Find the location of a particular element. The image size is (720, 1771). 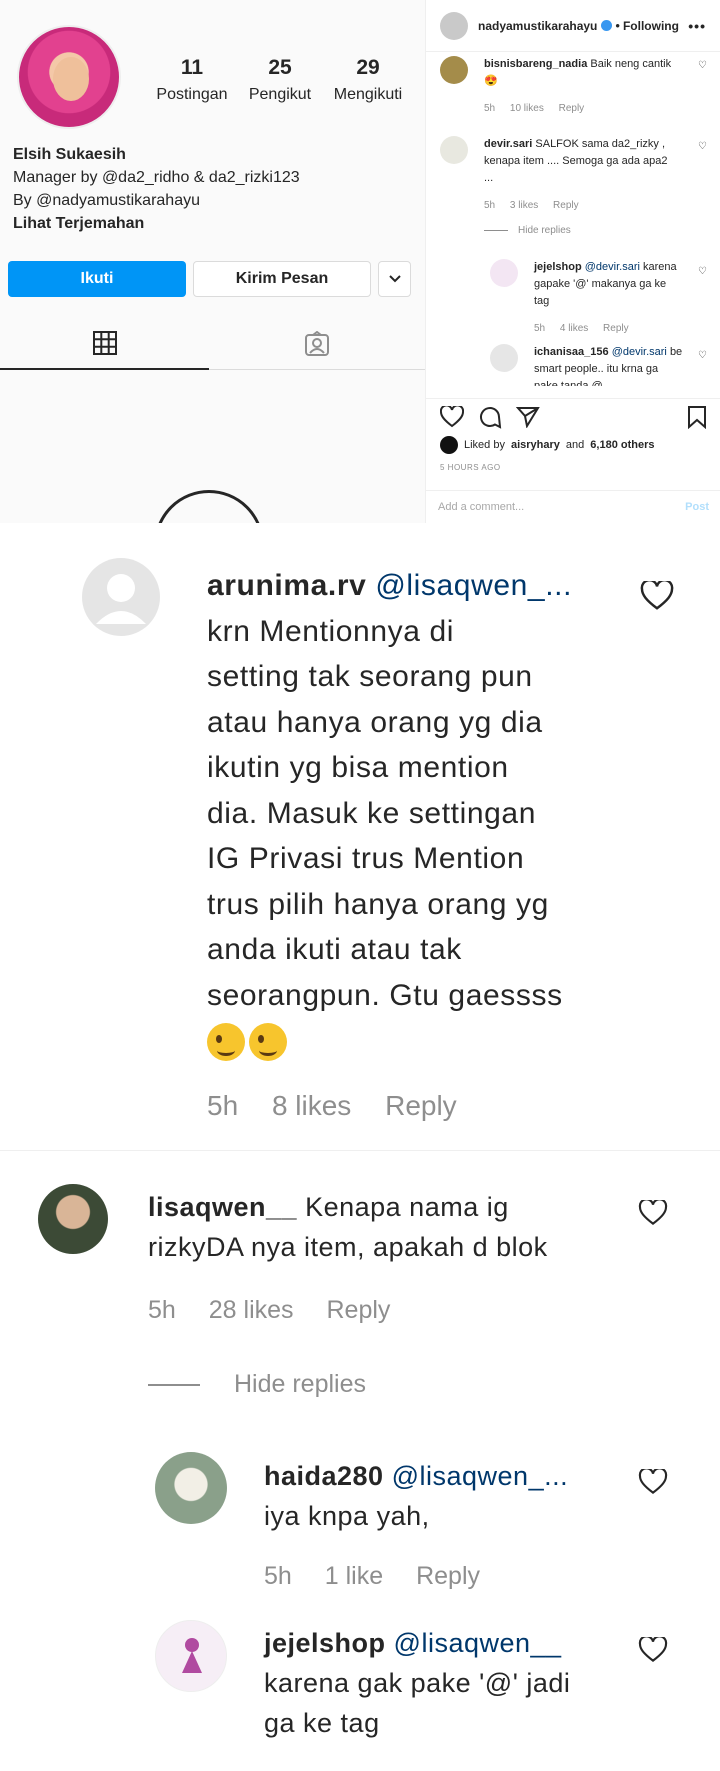

liked-by-user: aisryhary is located at coordinates (535, 445).